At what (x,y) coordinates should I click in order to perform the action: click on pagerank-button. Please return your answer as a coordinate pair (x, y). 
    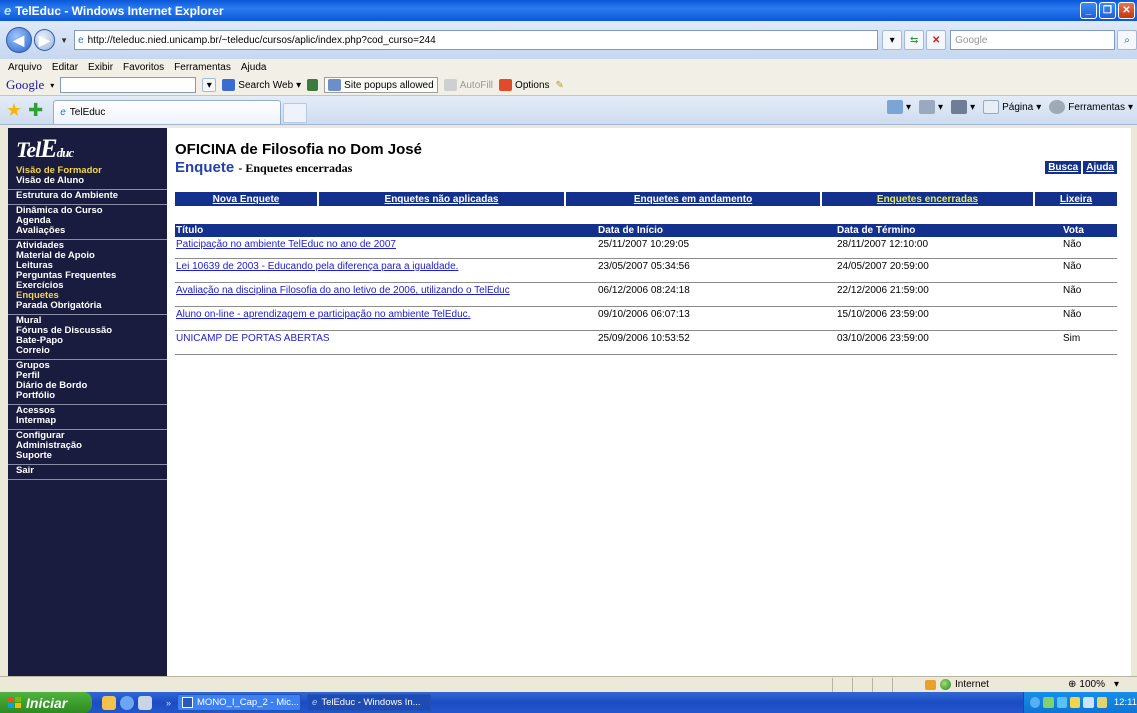
    Looking at the image, I should click on (313, 85).